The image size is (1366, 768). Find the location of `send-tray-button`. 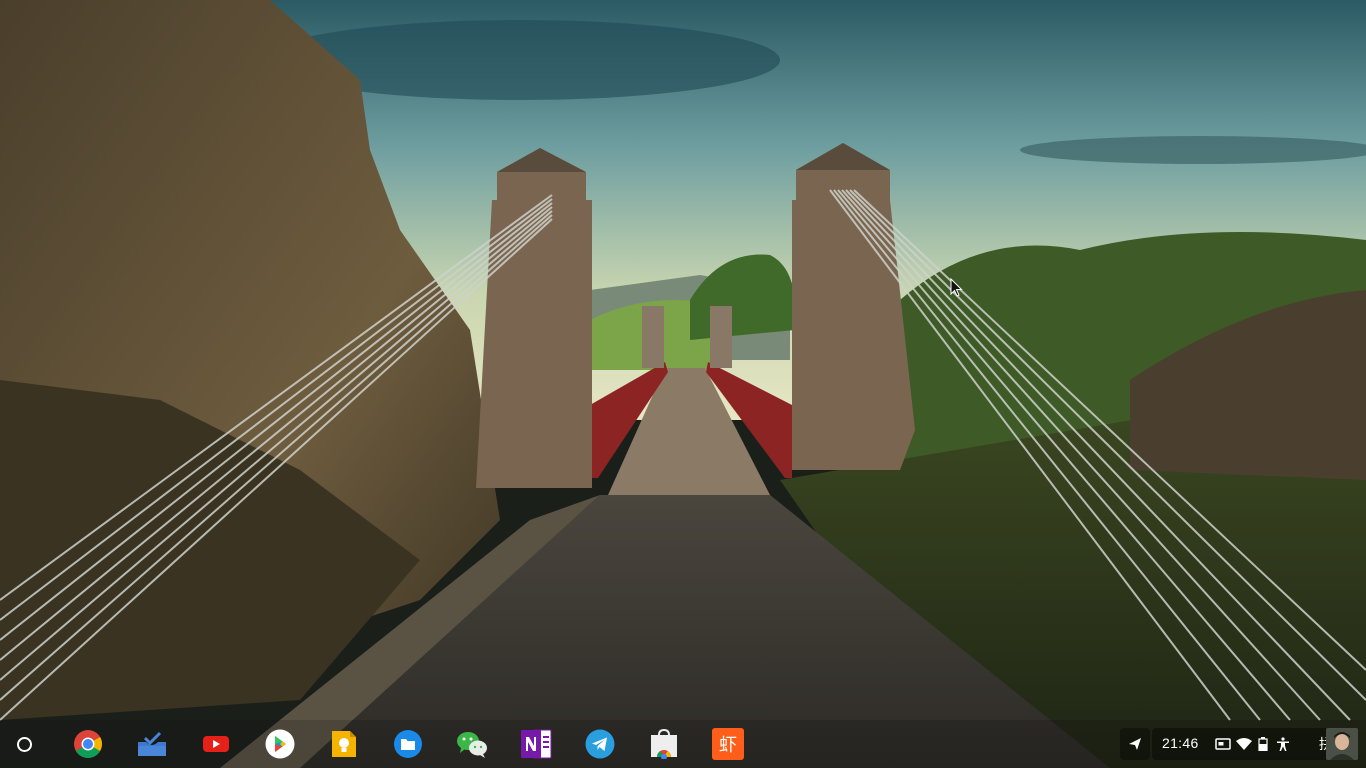

send-tray-button is located at coordinates (1135, 744).